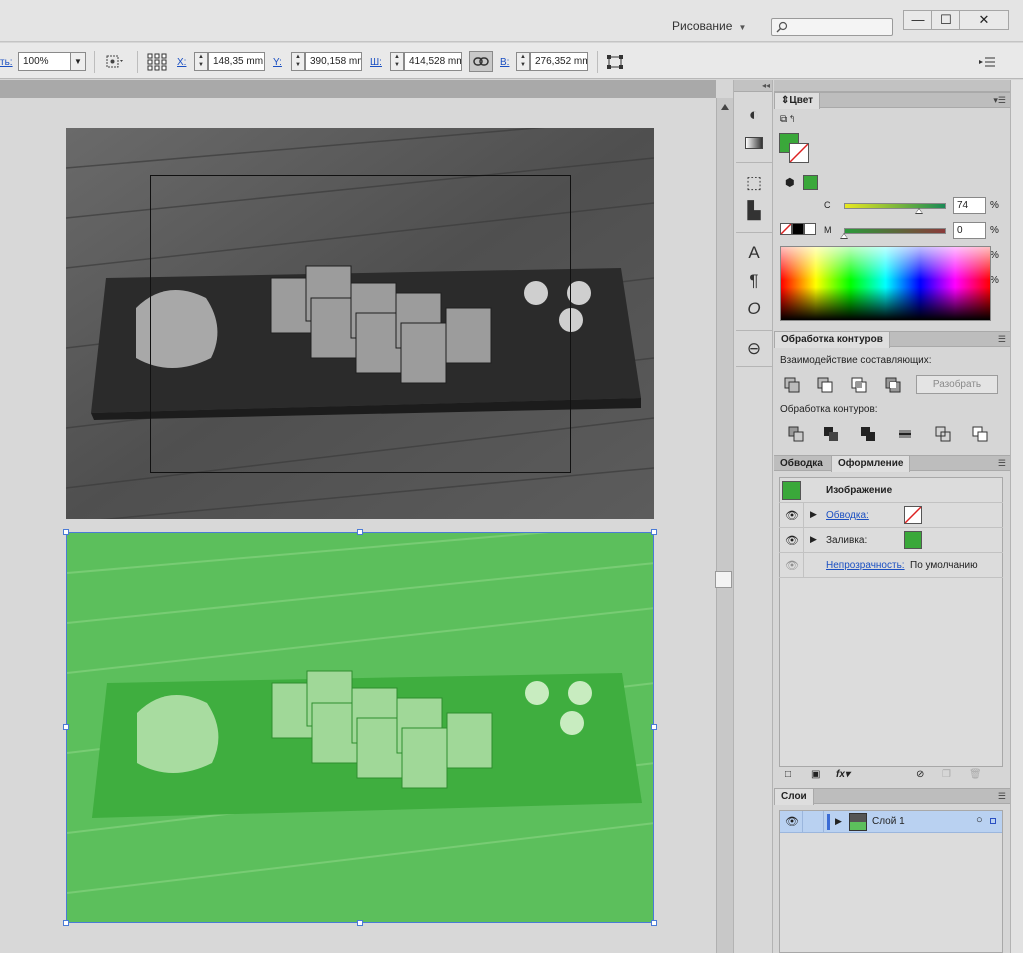  What do you see at coordinates (980, 434) in the screenshot?
I see `minus-back-icon` at bounding box center [980, 434].